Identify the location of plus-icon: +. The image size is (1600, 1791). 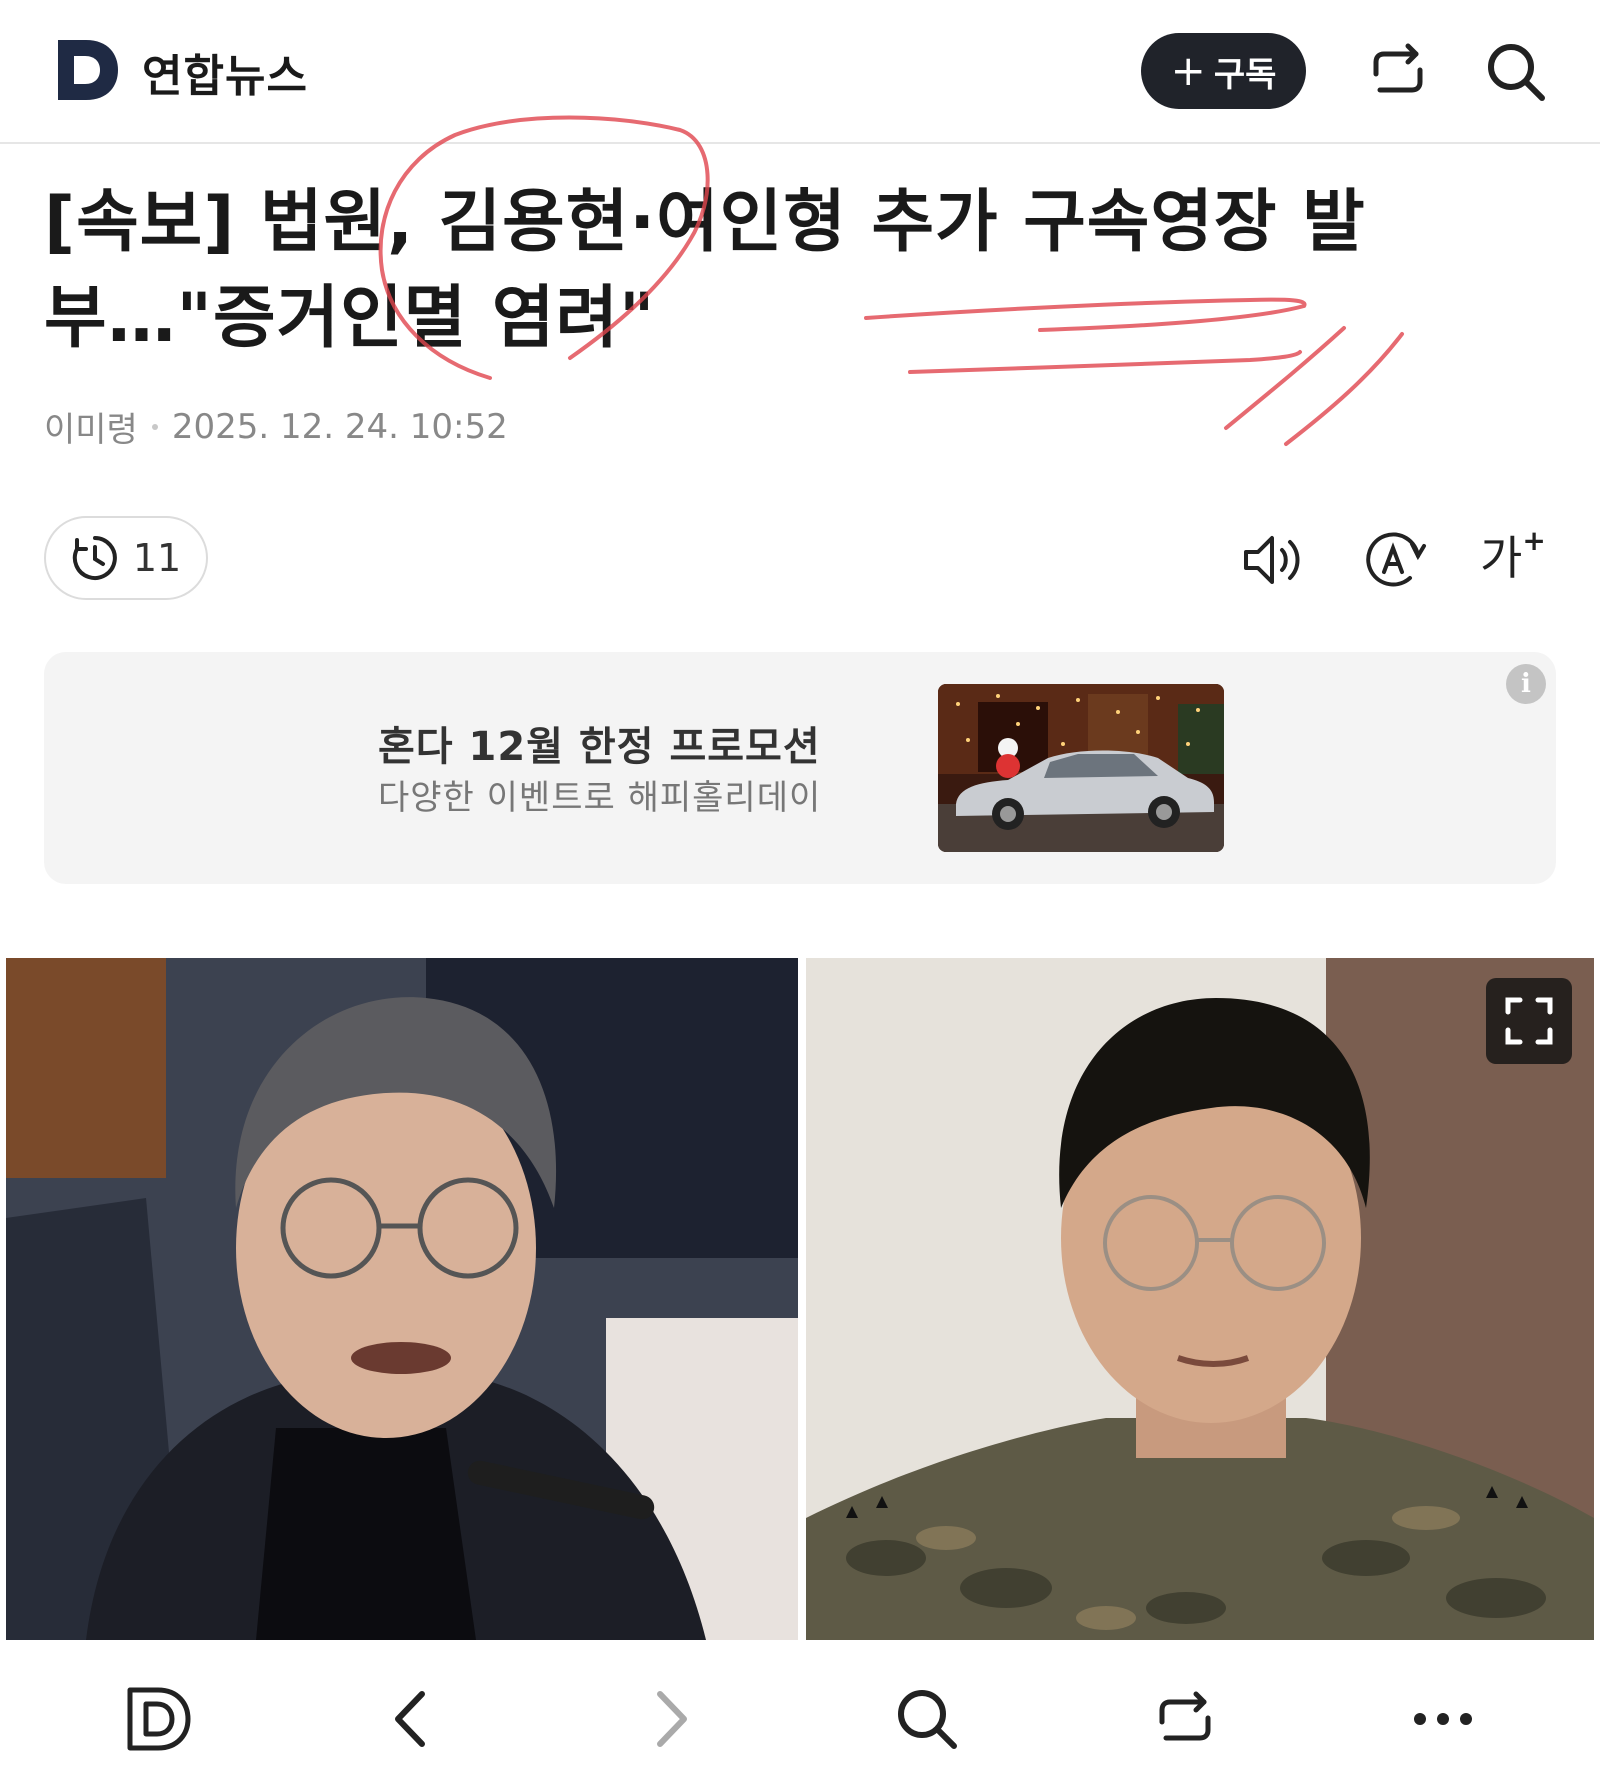
(1188, 70).